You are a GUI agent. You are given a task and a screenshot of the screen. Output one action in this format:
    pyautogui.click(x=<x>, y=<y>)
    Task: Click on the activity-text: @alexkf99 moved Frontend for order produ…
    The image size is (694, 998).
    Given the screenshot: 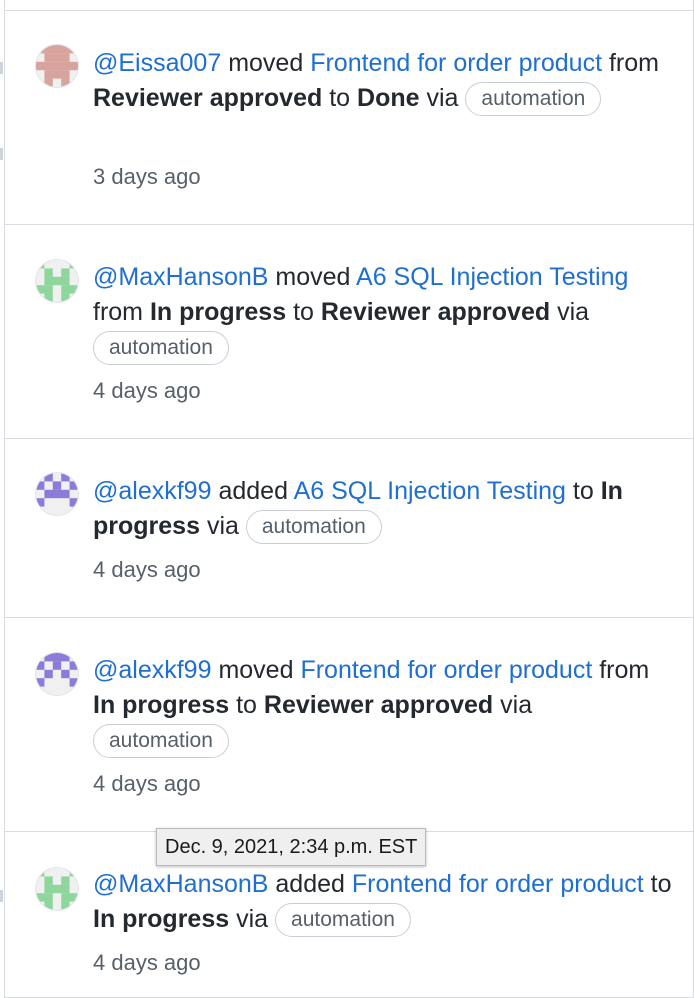 What is the action you would take?
    pyautogui.click(x=383, y=705)
    